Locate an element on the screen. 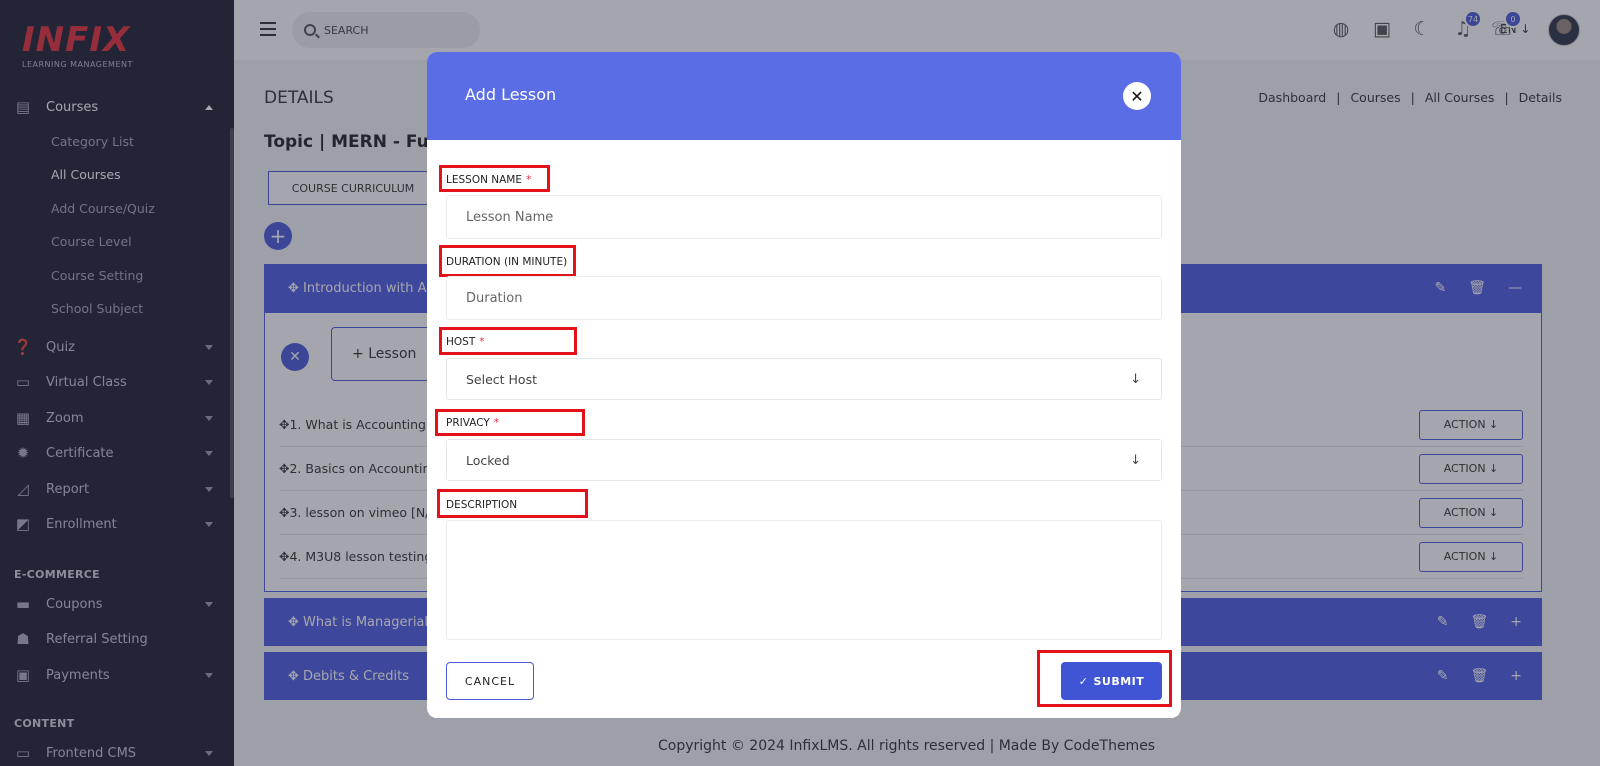 The image size is (1600, 766). label-text: HOST is located at coordinates (461, 342).